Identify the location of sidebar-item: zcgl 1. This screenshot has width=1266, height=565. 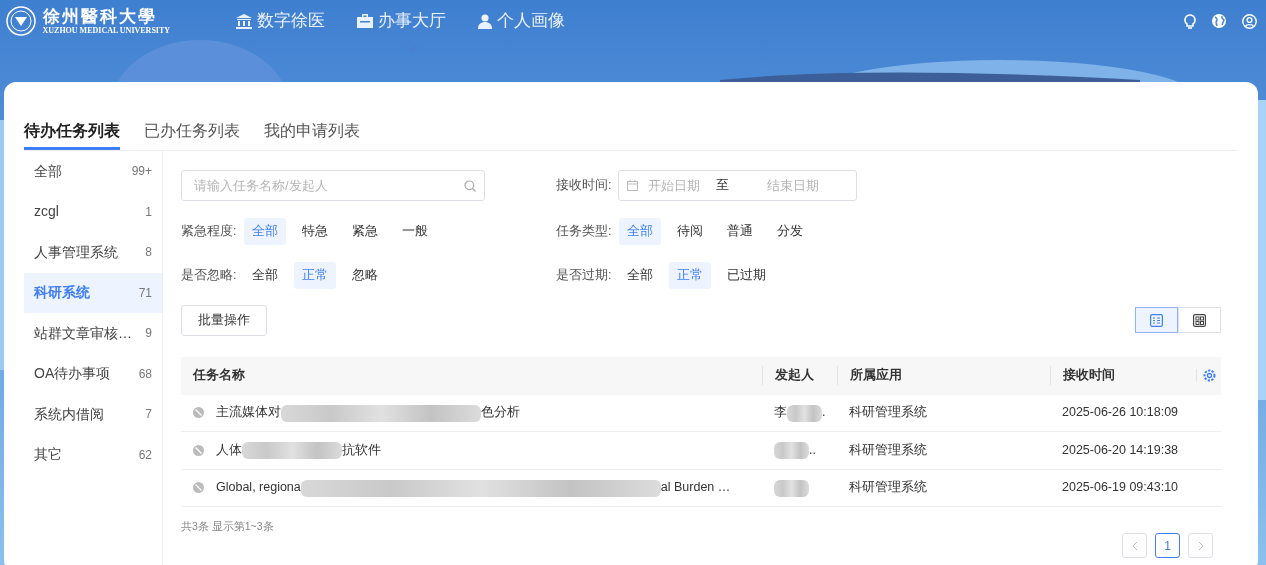
(93, 211).